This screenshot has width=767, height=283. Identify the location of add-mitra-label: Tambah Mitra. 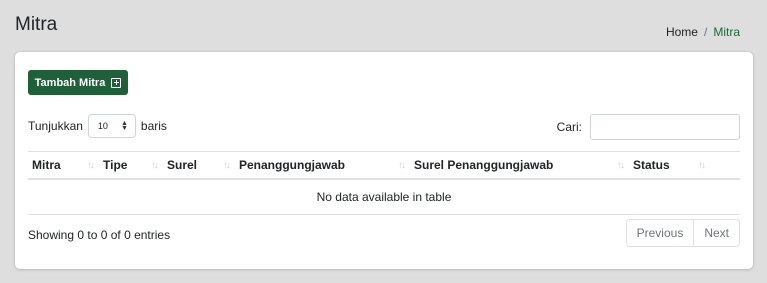
(70, 82).